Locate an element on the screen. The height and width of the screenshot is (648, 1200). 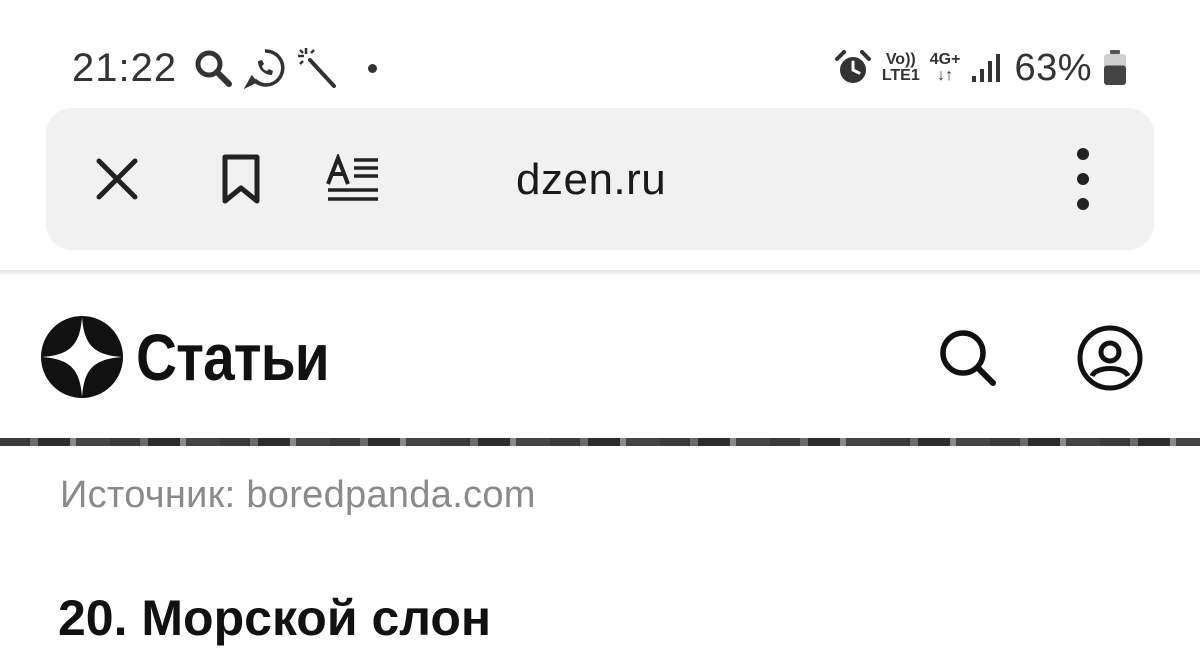
more-options-button is located at coordinates (1083, 179).